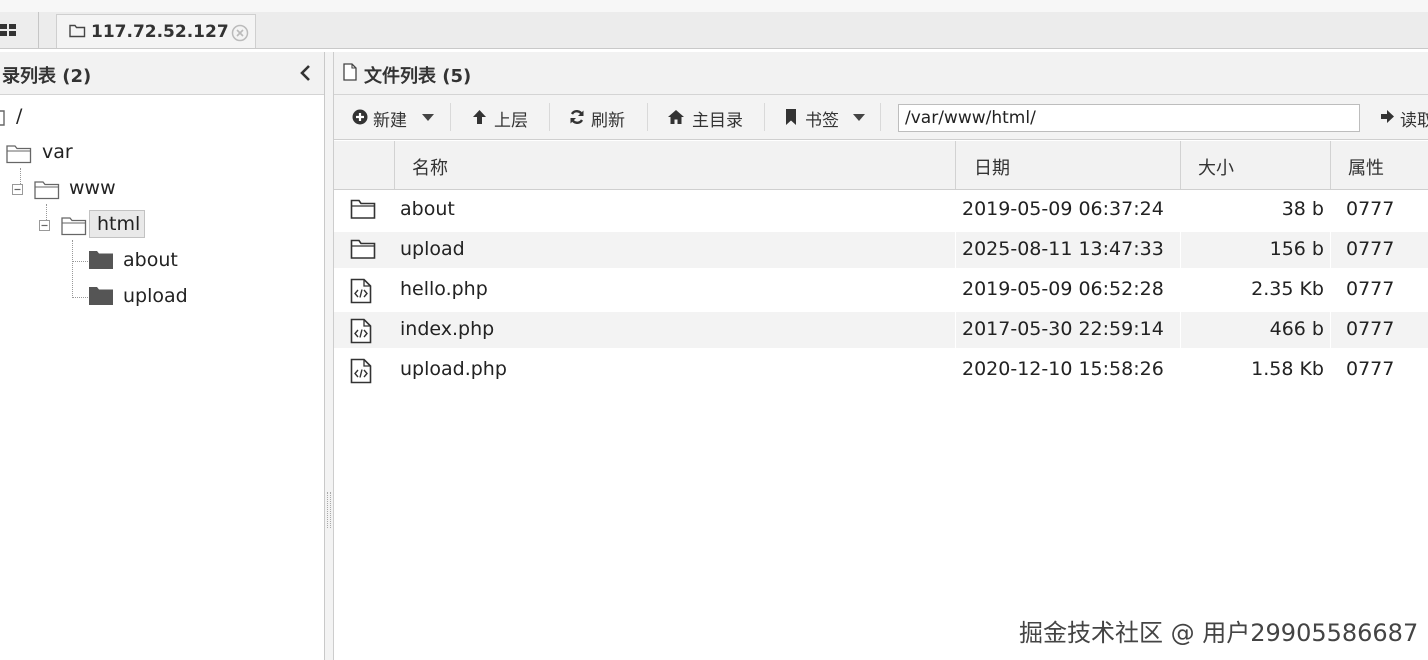  I want to click on tree-node-root: /, so click(19, 116).